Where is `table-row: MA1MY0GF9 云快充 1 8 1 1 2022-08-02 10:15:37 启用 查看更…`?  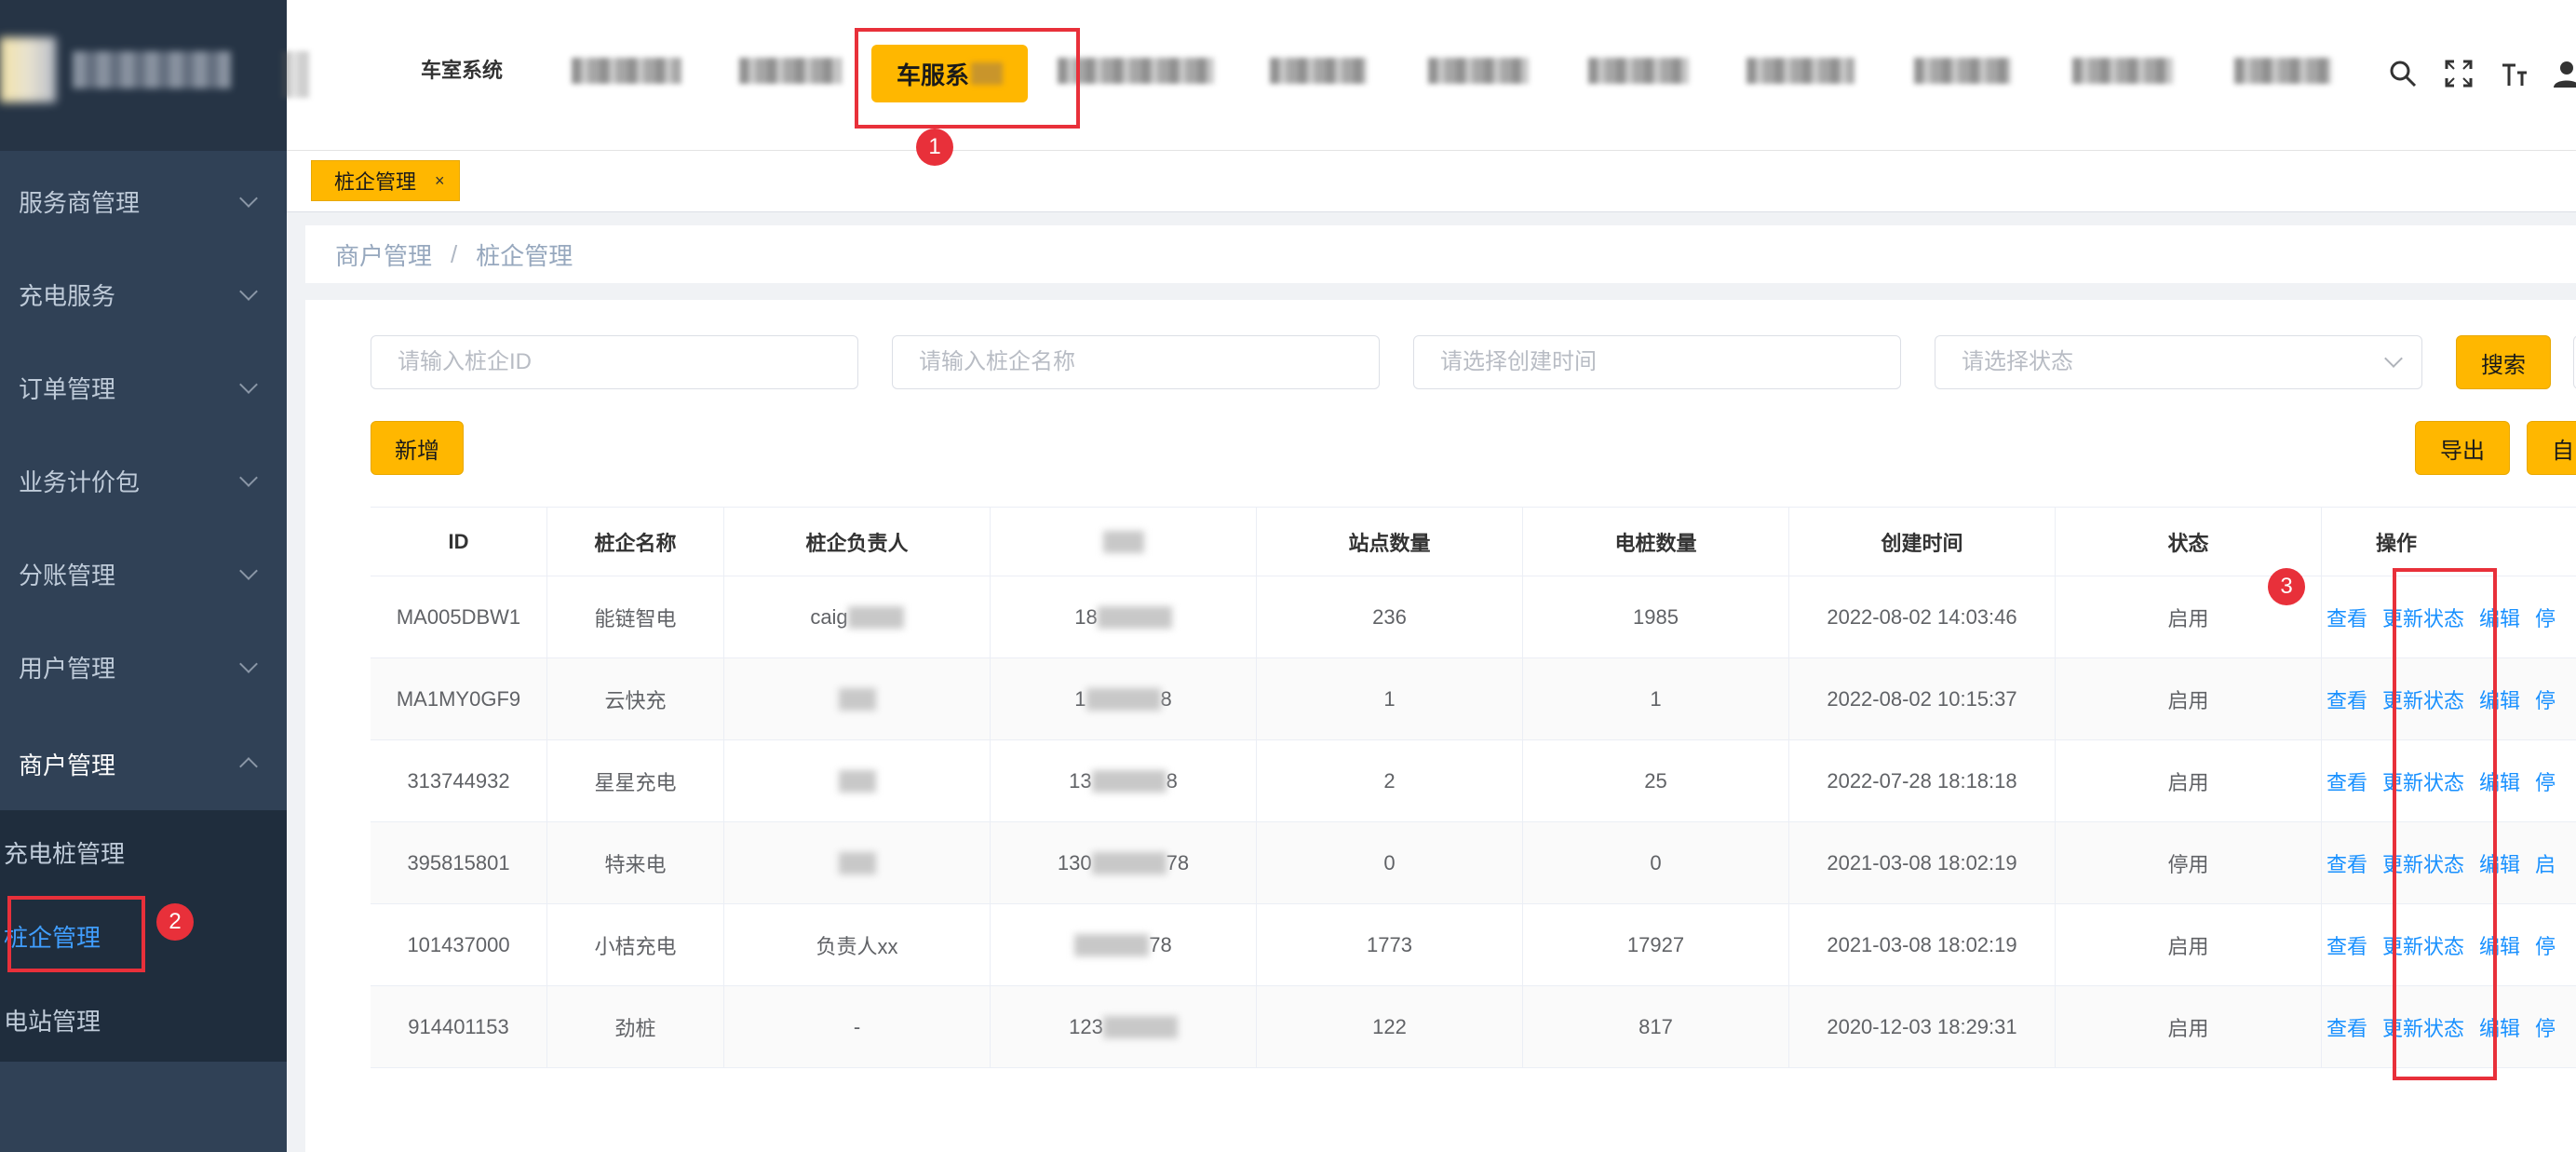 table-row: MA1MY0GF9 云快充 1 8 1 1 2022-08-02 10:15:37 启用 查看更… is located at coordinates (1473, 699).